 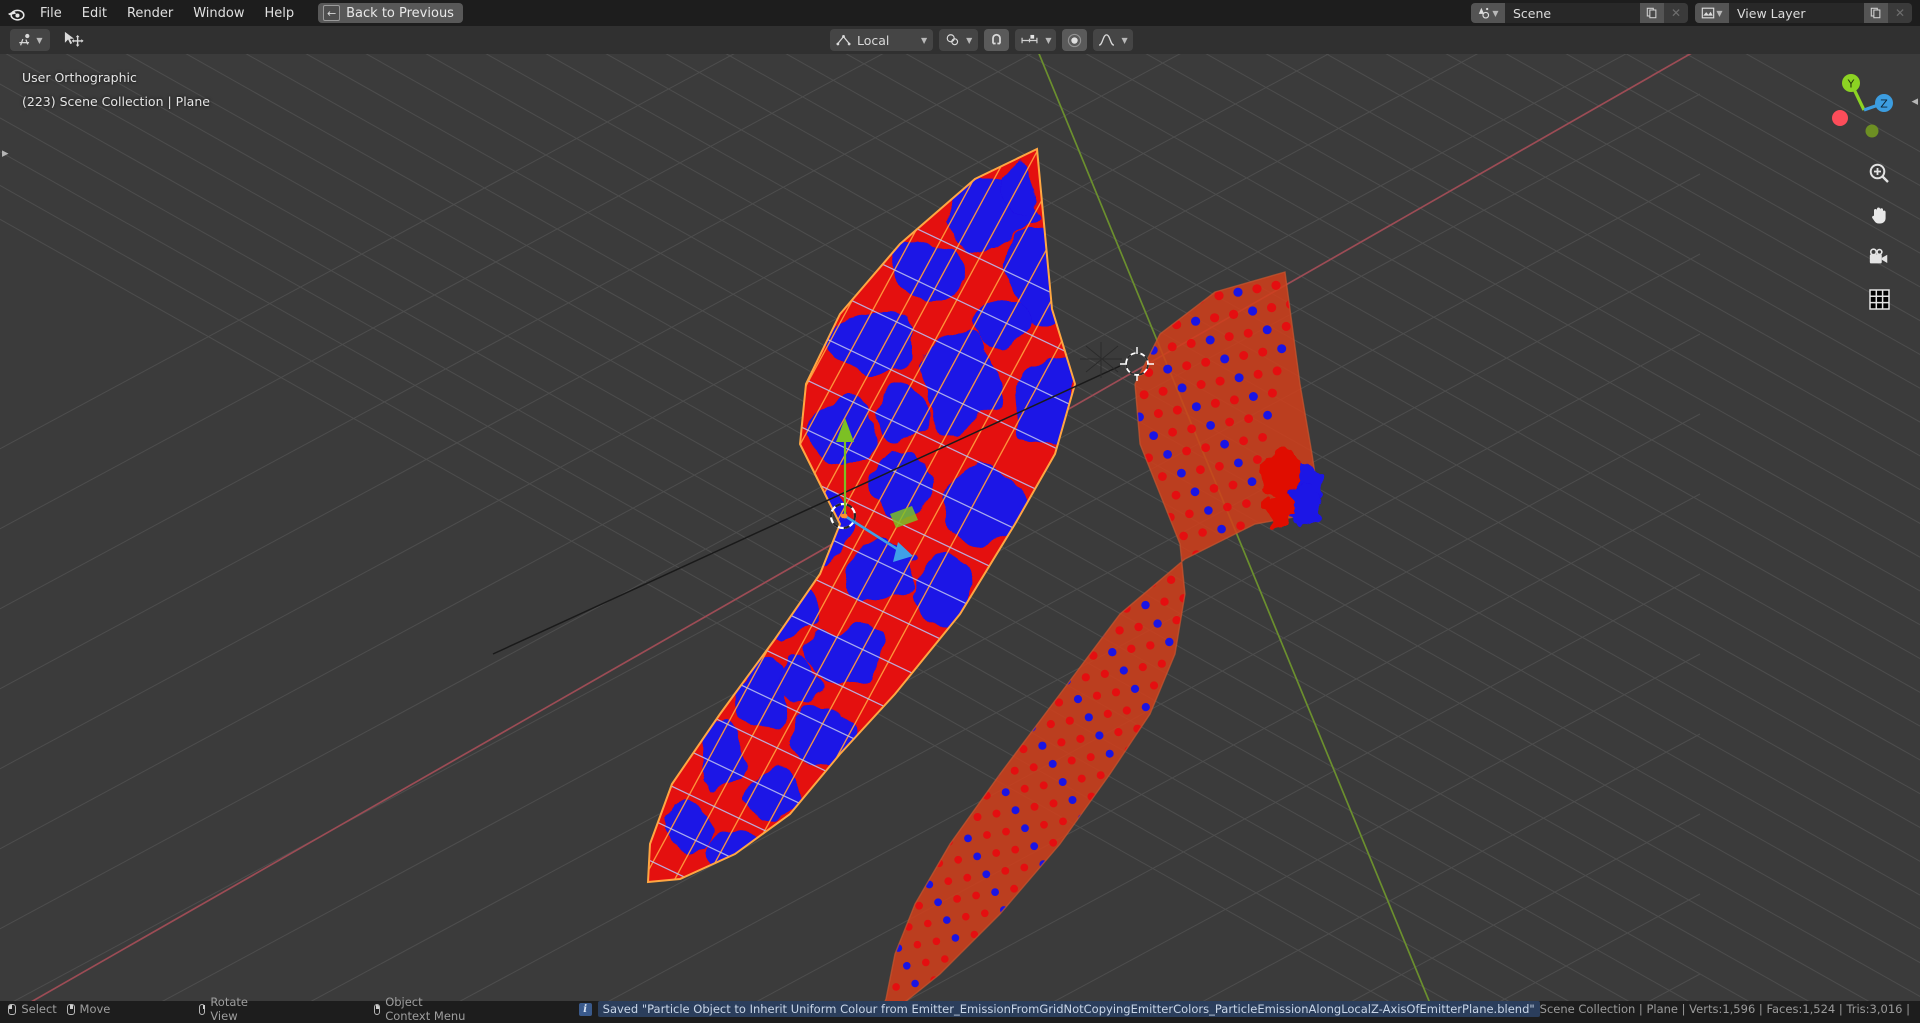 What do you see at coordinates (1900, 13) in the screenshot?
I see `delete-view-layer-button: ✕` at bounding box center [1900, 13].